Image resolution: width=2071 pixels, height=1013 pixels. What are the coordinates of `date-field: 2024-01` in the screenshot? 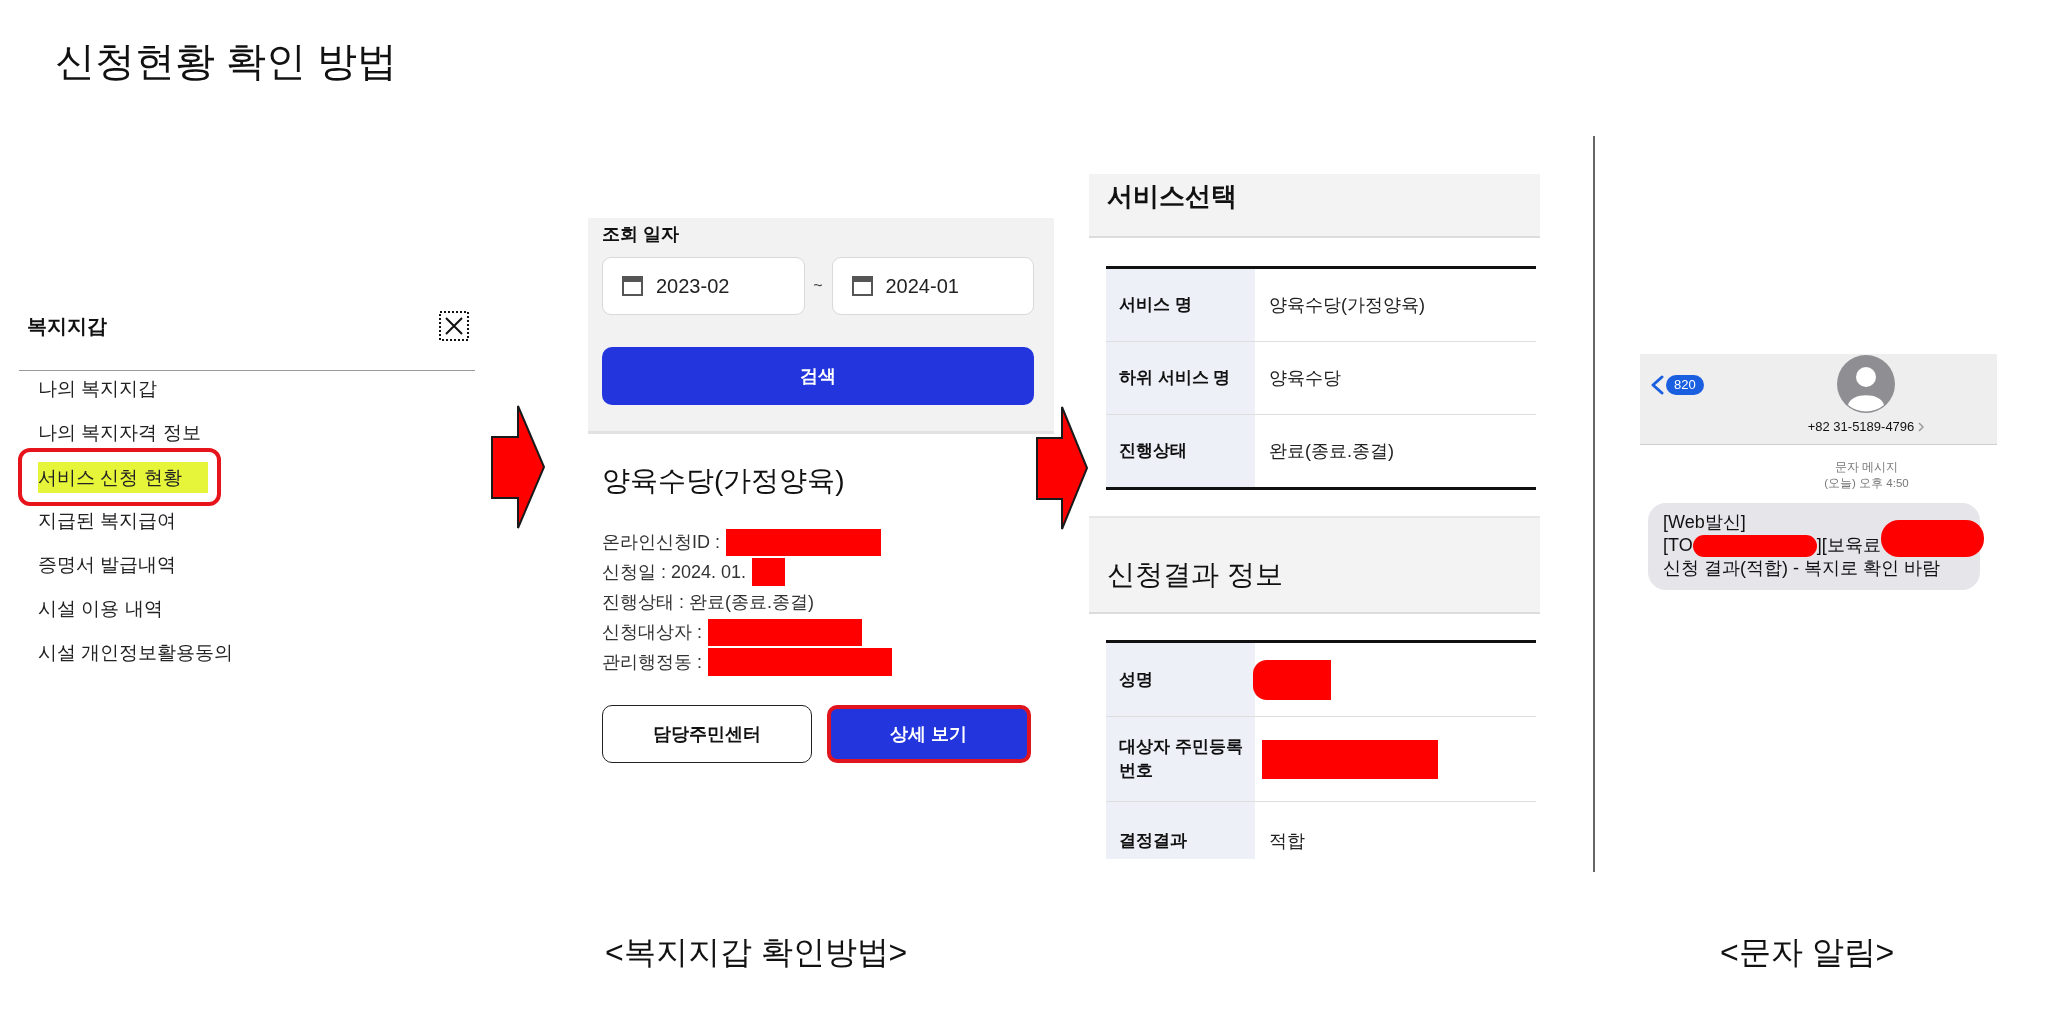 It's located at (932, 286).